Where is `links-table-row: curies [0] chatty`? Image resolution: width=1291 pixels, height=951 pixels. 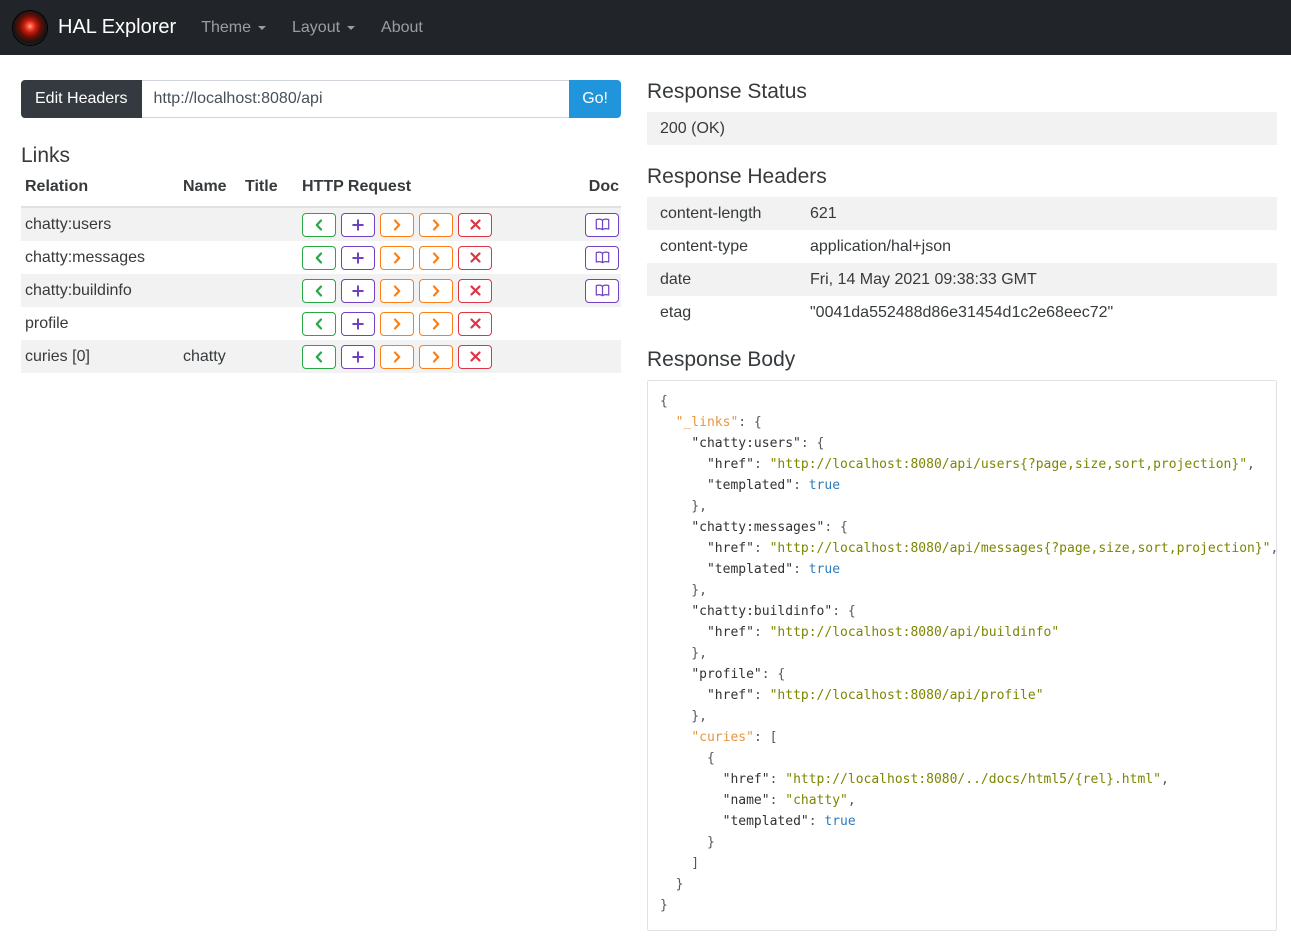
links-table-row: curies [0] chatty is located at coordinates (321, 356).